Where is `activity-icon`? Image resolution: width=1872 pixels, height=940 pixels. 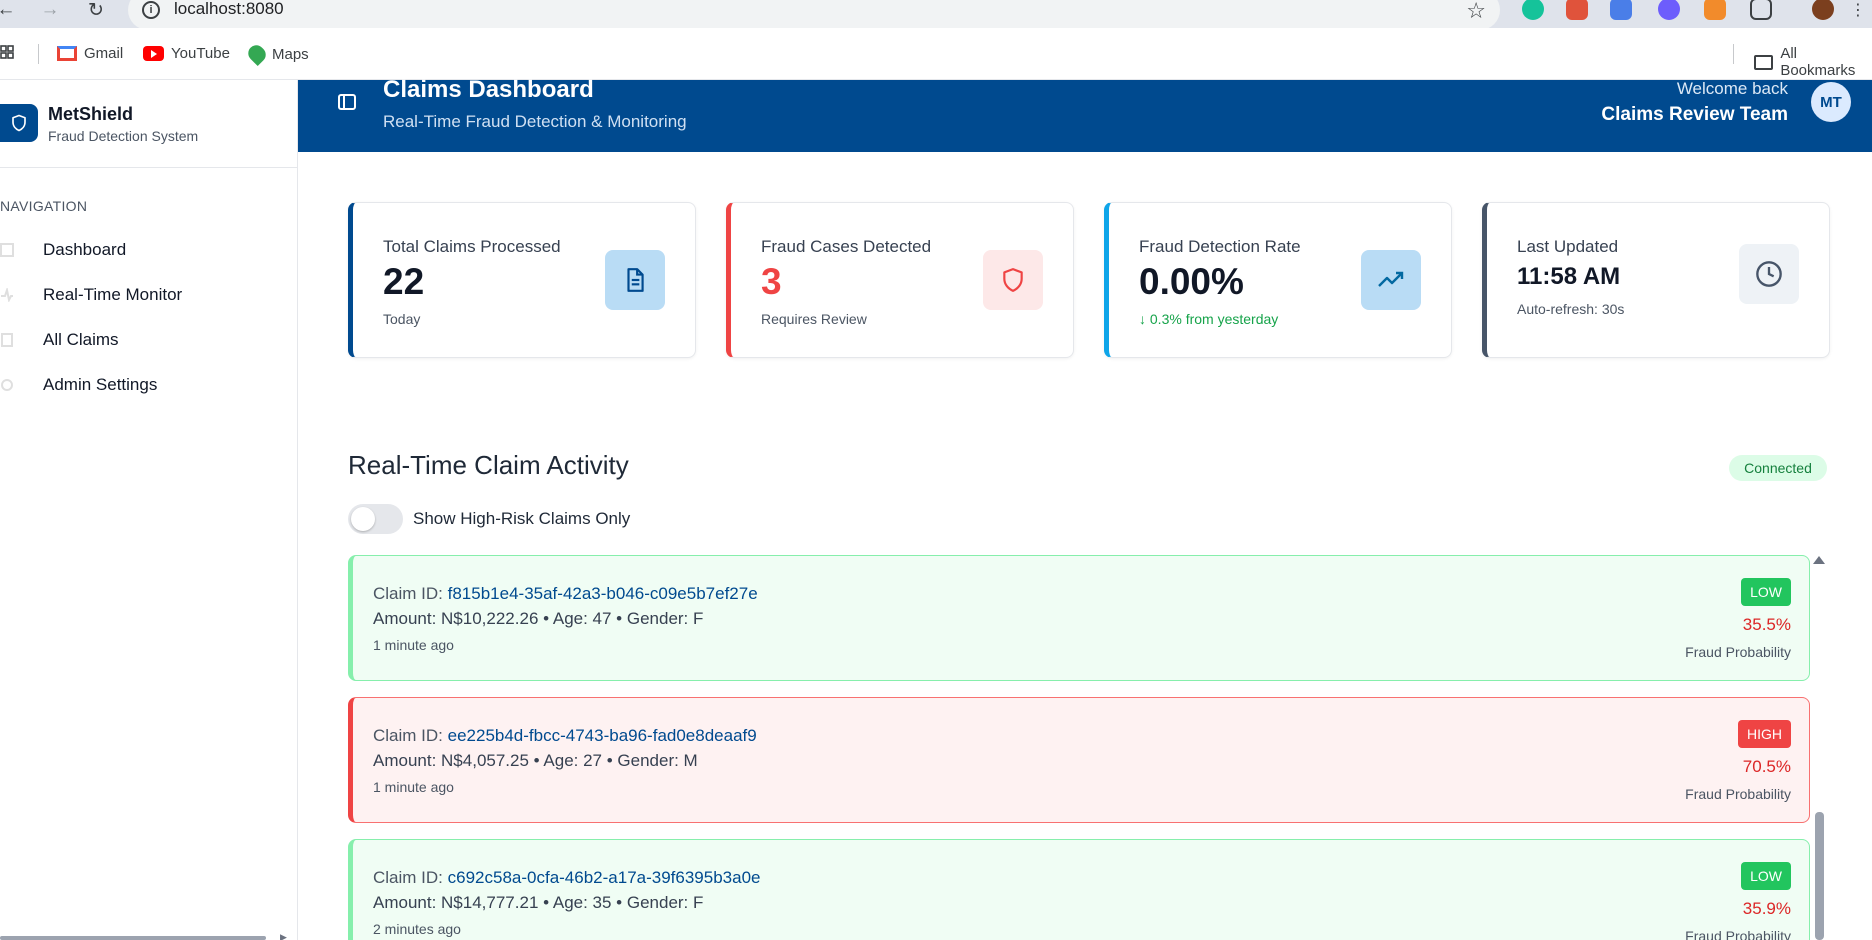
activity-icon is located at coordinates (7, 295).